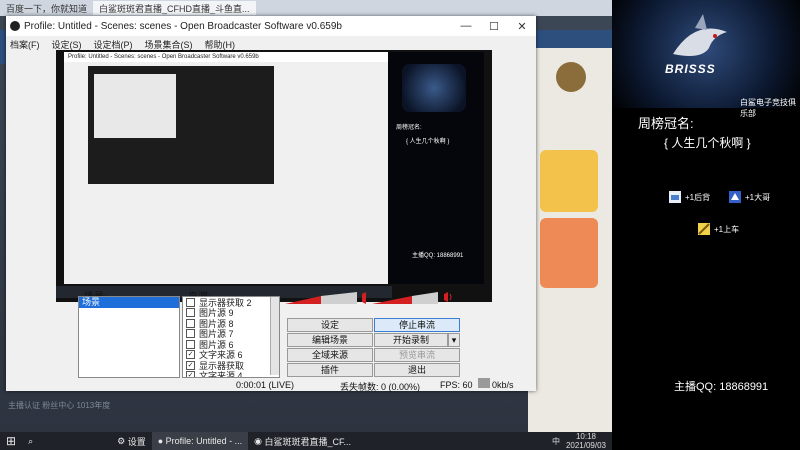 The width and height of the screenshot is (800, 450). I want to click on menu-scene-collections: 场景集合(S), so click(169, 44).